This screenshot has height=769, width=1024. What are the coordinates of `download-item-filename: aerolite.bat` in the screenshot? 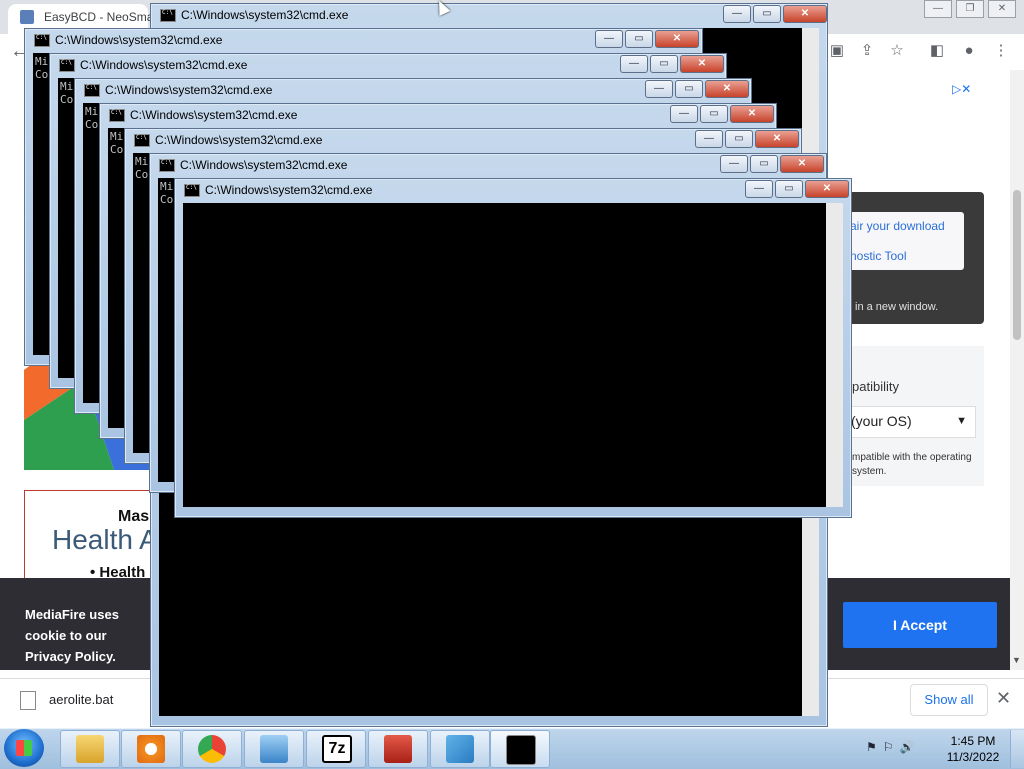 It's located at (81, 699).